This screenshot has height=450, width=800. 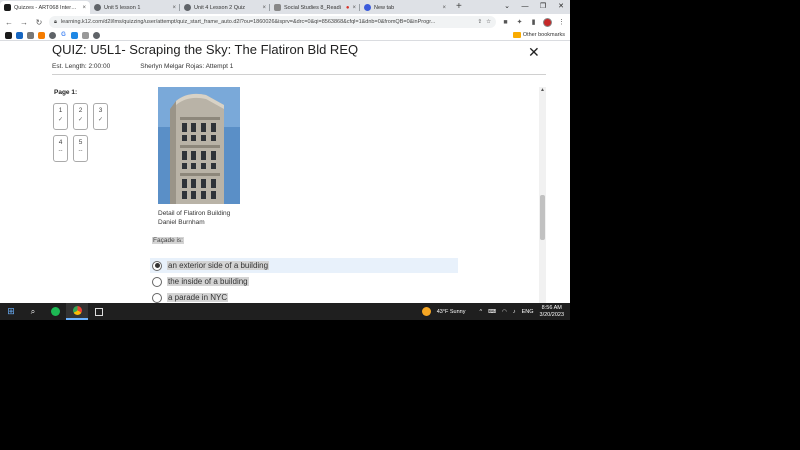 I want to click on unanswered-status: --, so click(x=80, y=151).